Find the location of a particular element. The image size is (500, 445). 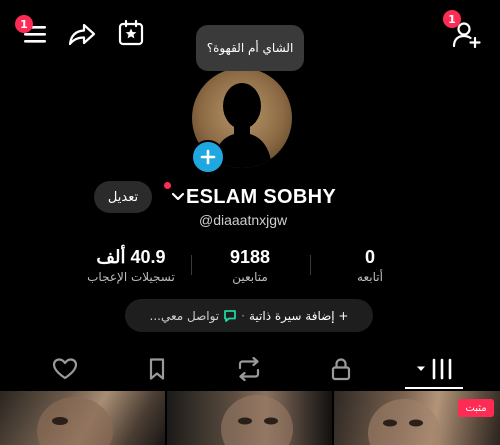

add-friend-notification-badge: 1 is located at coordinates (452, 19).